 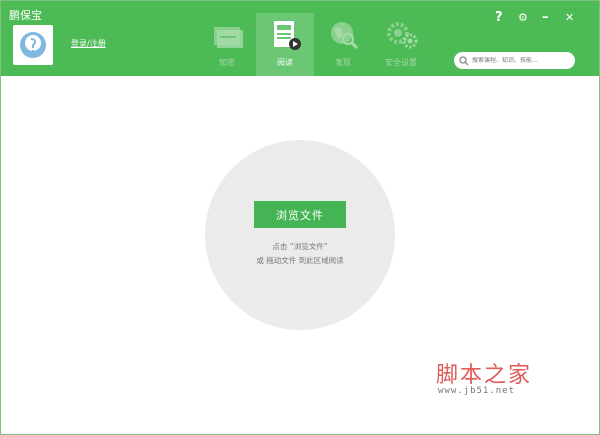 What do you see at coordinates (477, 391) in the screenshot?
I see `watermark-url: www.jb51.net` at bounding box center [477, 391].